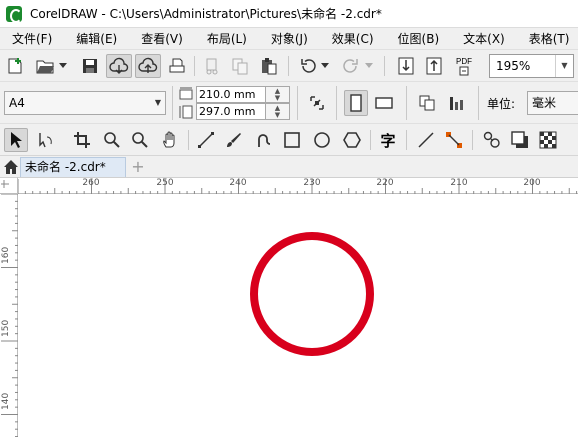 The width and height of the screenshot is (578, 437). What do you see at coordinates (82, 140) in the screenshot?
I see `crop-tool-icon` at bounding box center [82, 140].